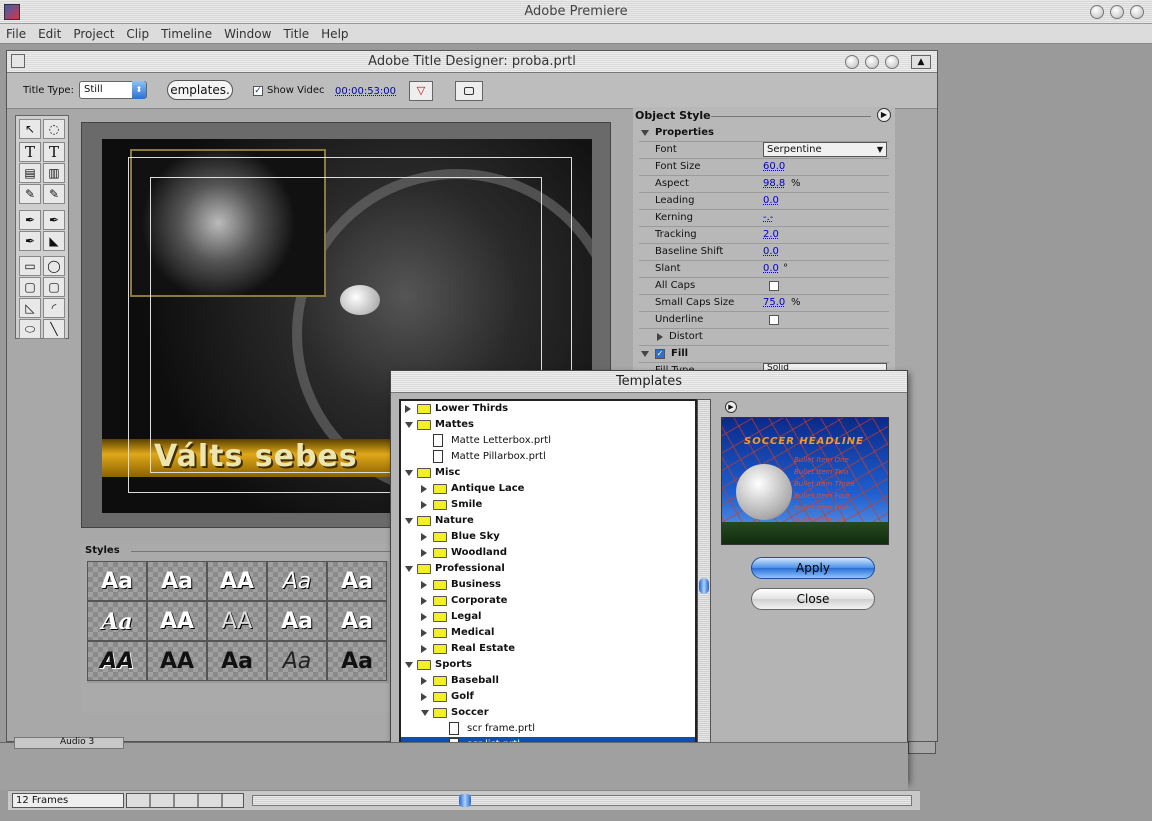  What do you see at coordinates (548, 601) in the screenshot?
I see `tree-folder-row: Corporate` at bounding box center [548, 601].